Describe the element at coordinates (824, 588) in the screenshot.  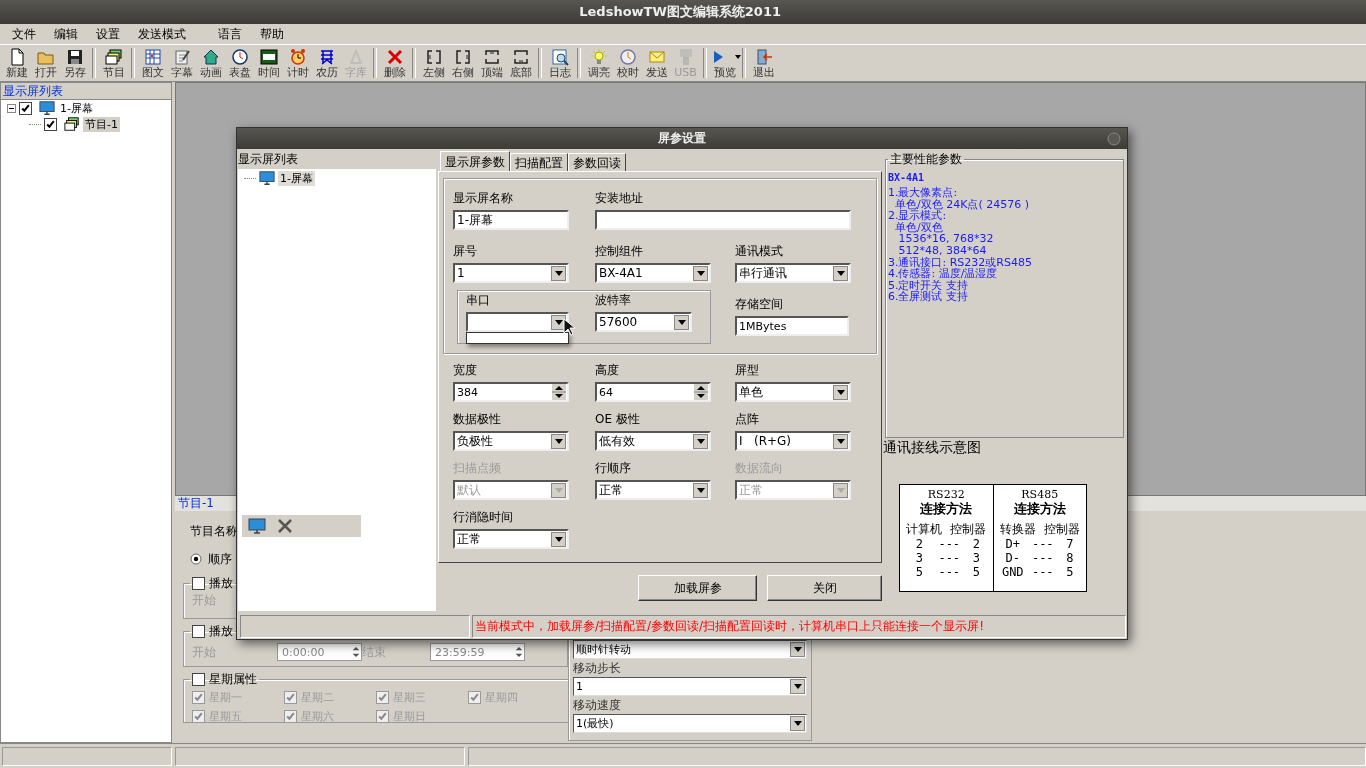
I see `dialog-button: 关闭` at that location.